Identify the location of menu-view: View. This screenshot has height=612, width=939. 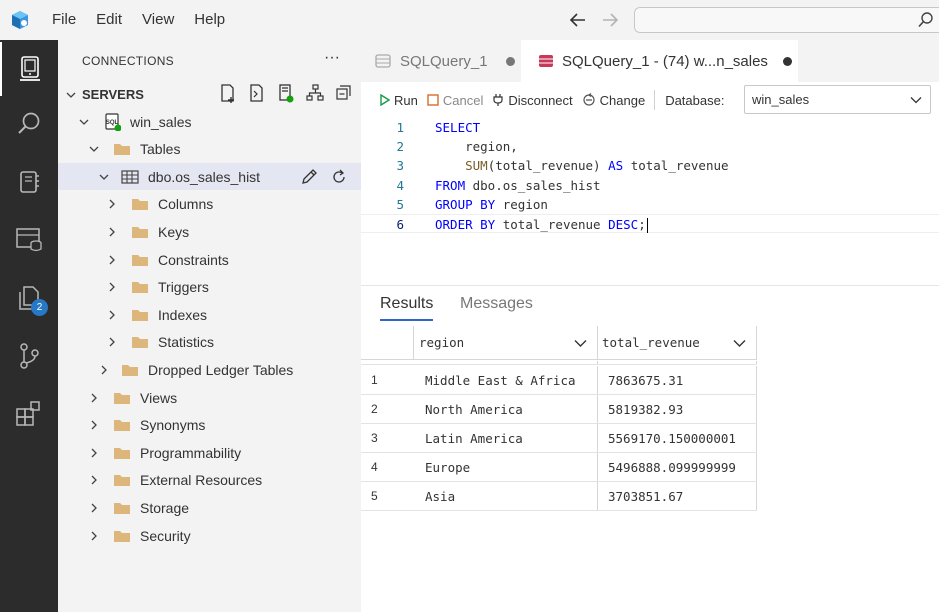
(158, 20).